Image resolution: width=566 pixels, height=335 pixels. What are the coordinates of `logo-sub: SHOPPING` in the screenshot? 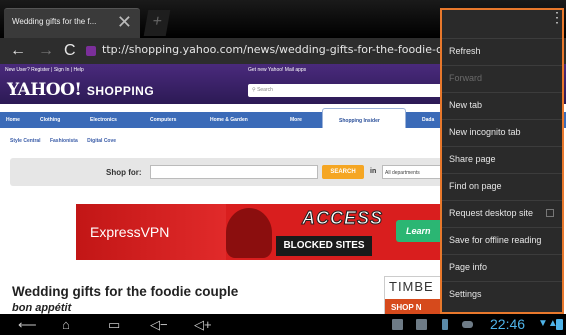 It's located at (120, 91).